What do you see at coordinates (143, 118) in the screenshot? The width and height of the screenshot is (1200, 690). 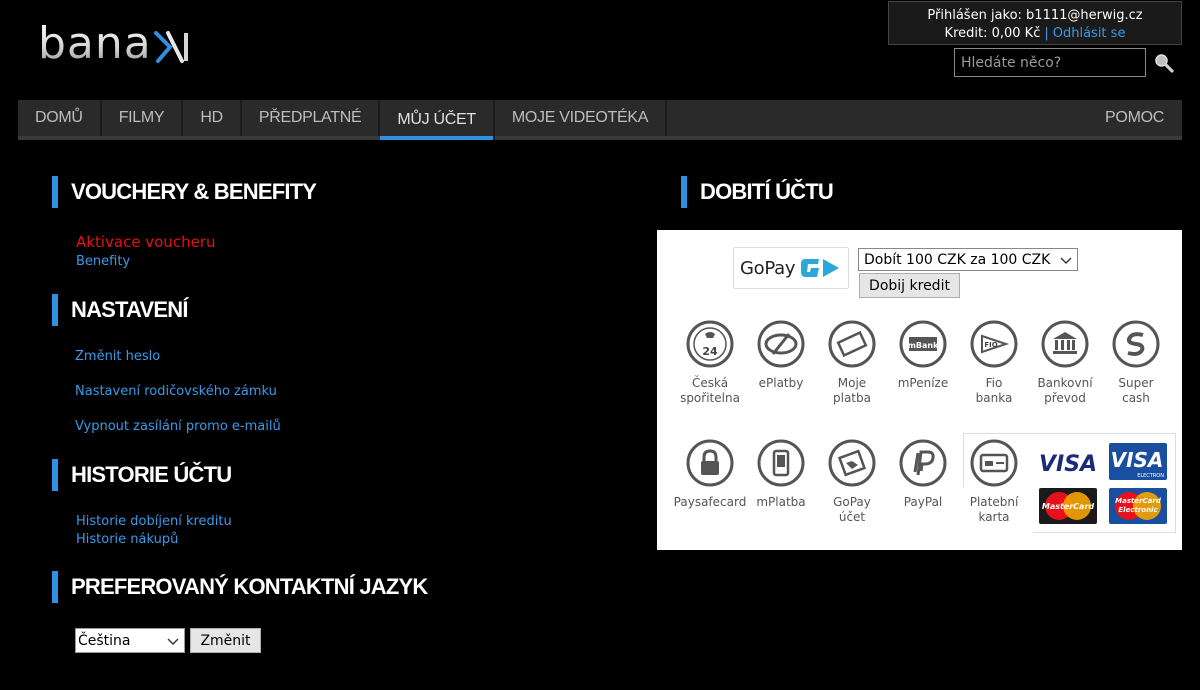 I see `nav-item-movies: FILMY` at bounding box center [143, 118].